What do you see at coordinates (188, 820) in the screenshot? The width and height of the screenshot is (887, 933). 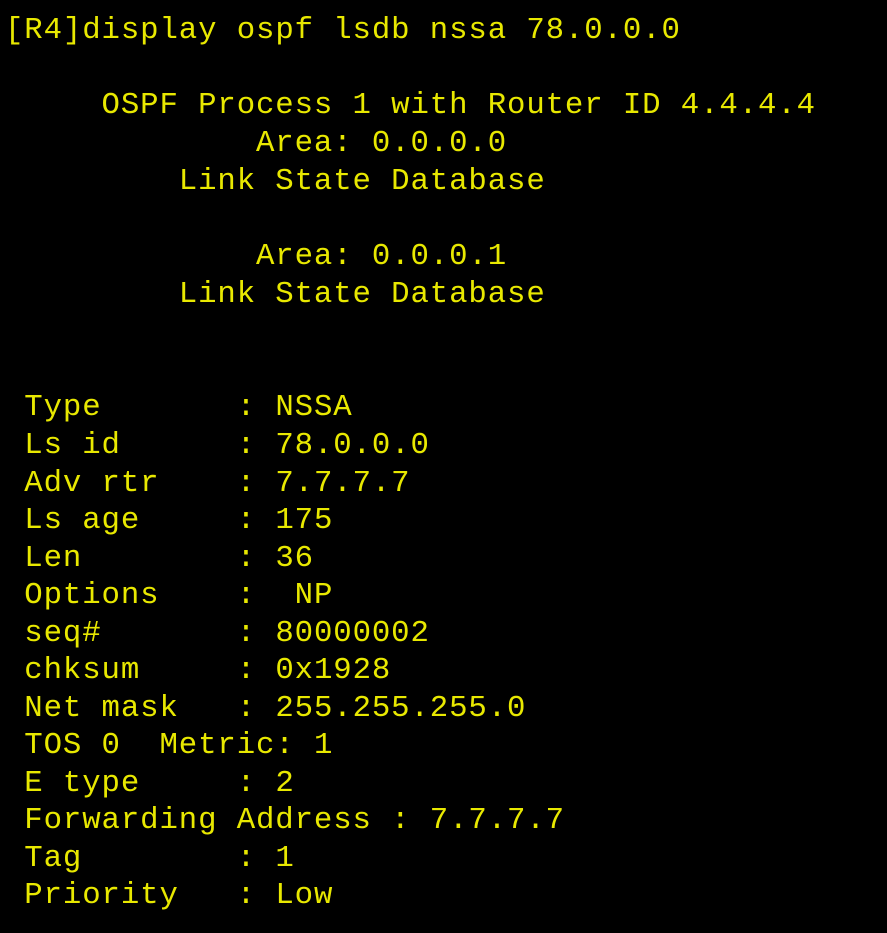 I see `lsa-label: Forwarding Address` at bounding box center [188, 820].